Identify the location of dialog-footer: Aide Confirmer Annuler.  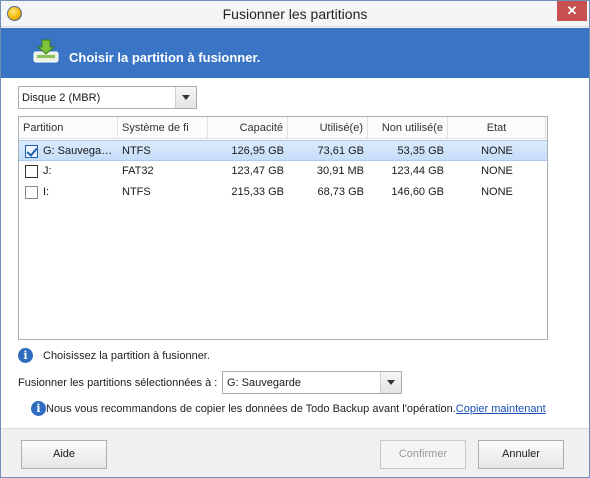
(295, 452).